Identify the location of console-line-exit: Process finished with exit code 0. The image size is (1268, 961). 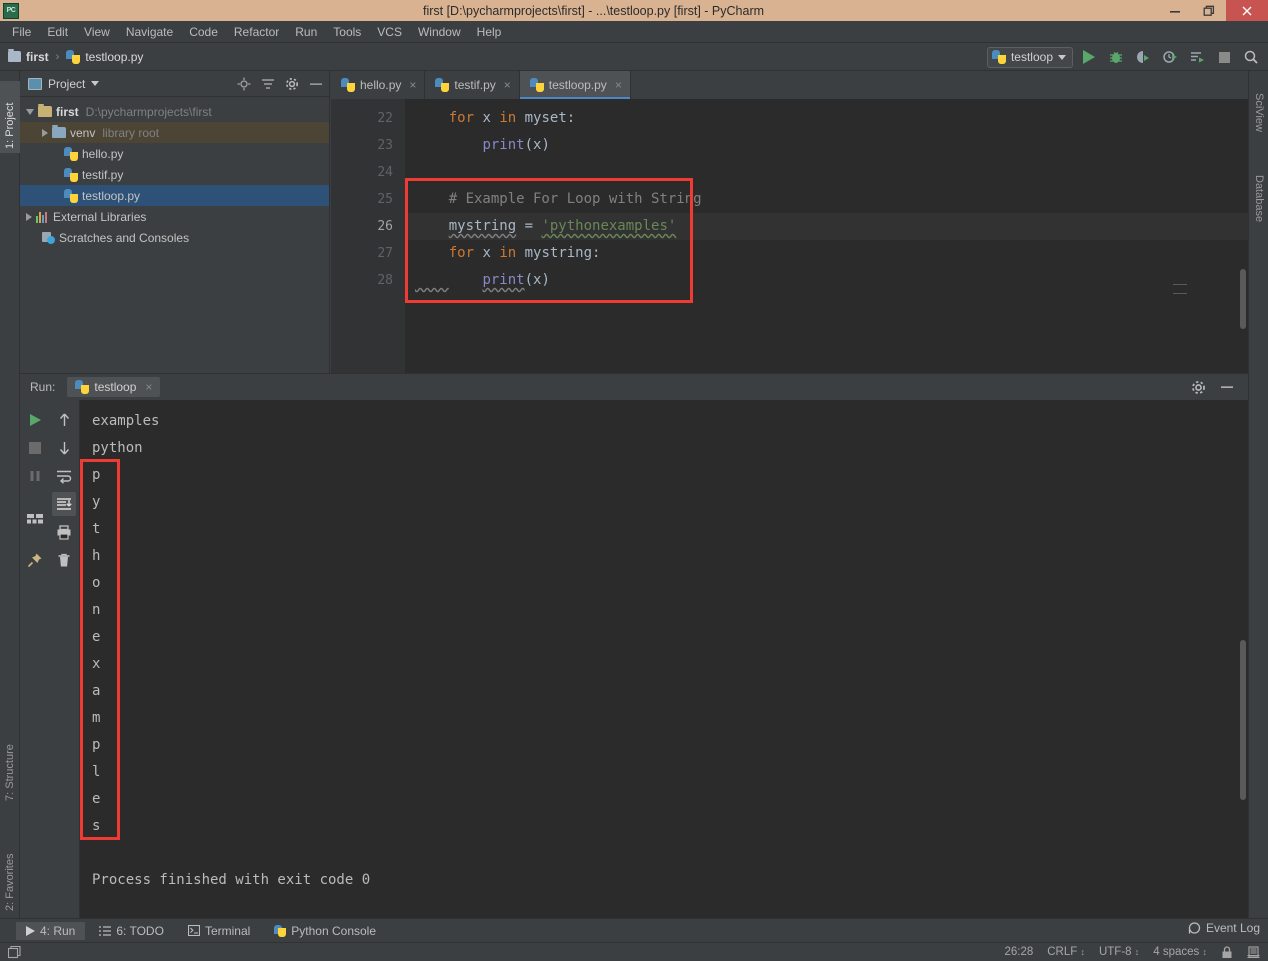
(231, 880).